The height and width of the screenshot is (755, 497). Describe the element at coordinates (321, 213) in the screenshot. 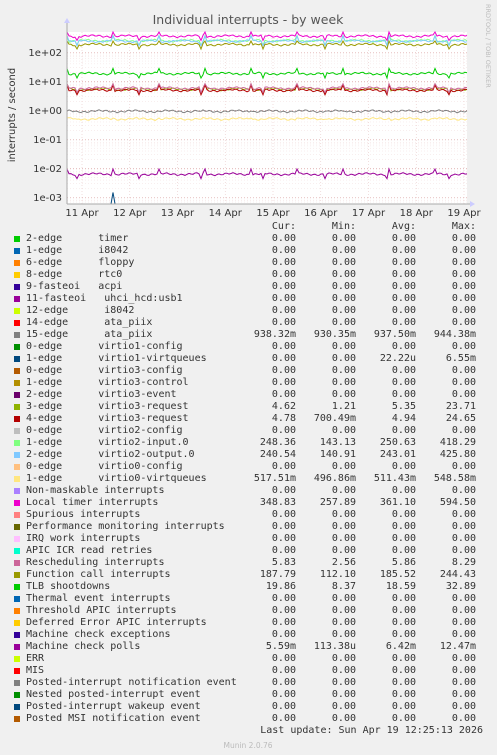

I see `x-tick-label: 16 Apr` at that location.